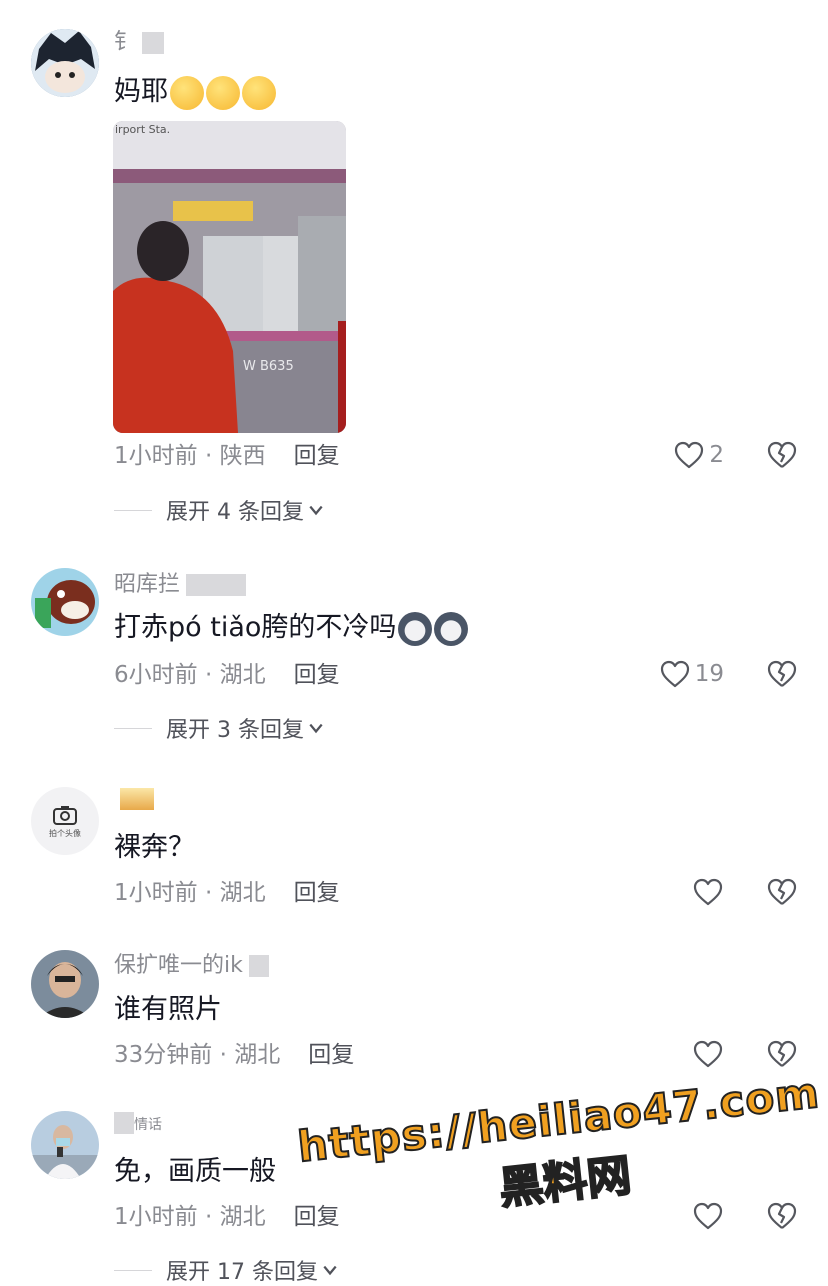 The height and width of the screenshot is (1286, 828). What do you see at coordinates (709, 674) in the screenshot?
I see `like-count: 19` at bounding box center [709, 674].